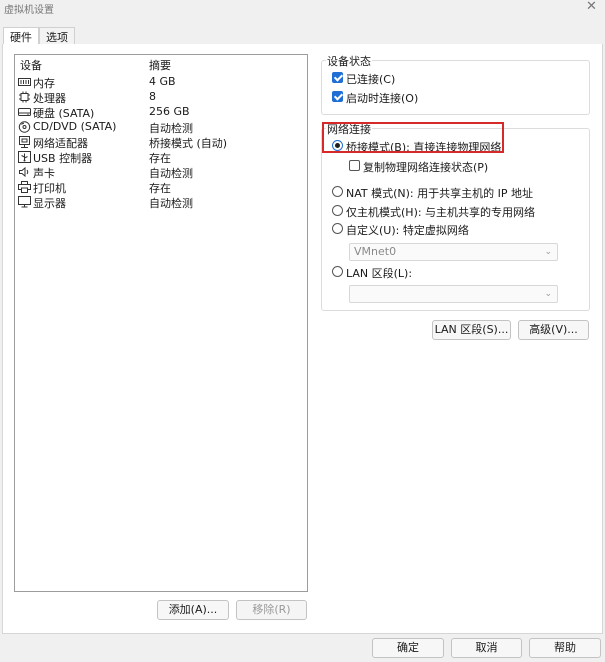  What do you see at coordinates (354, 165) in the screenshot?
I see `replicate-state-checkbox` at bounding box center [354, 165].